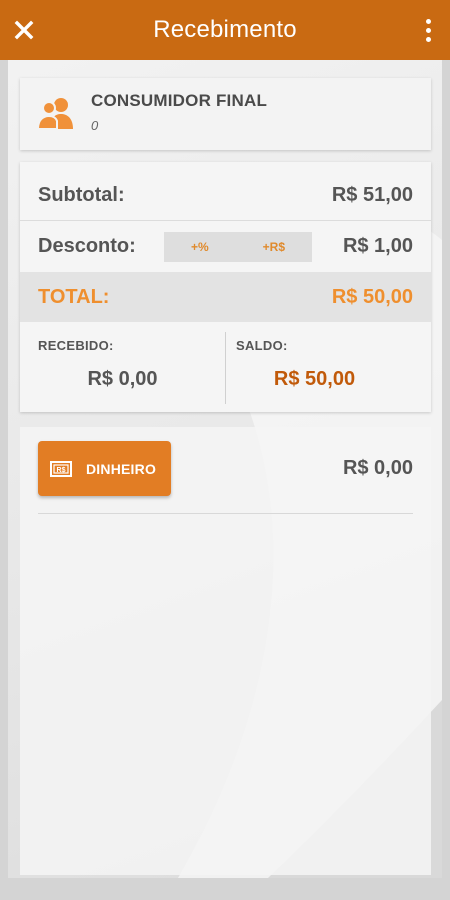  I want to click on discount-value: R$ 1,00, so click(377, 246).